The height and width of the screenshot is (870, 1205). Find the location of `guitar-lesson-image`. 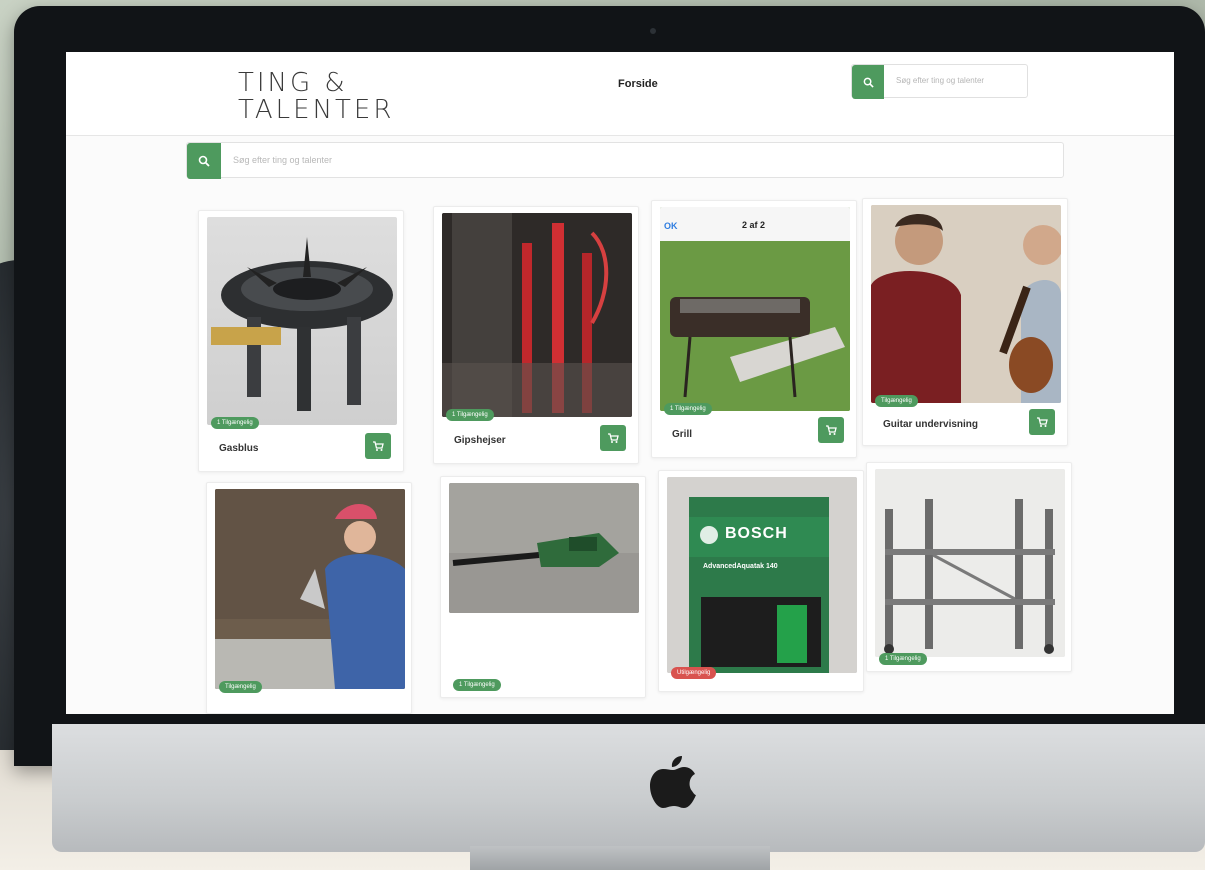

guitar-lesson-image is located at coordinates (966, 304).